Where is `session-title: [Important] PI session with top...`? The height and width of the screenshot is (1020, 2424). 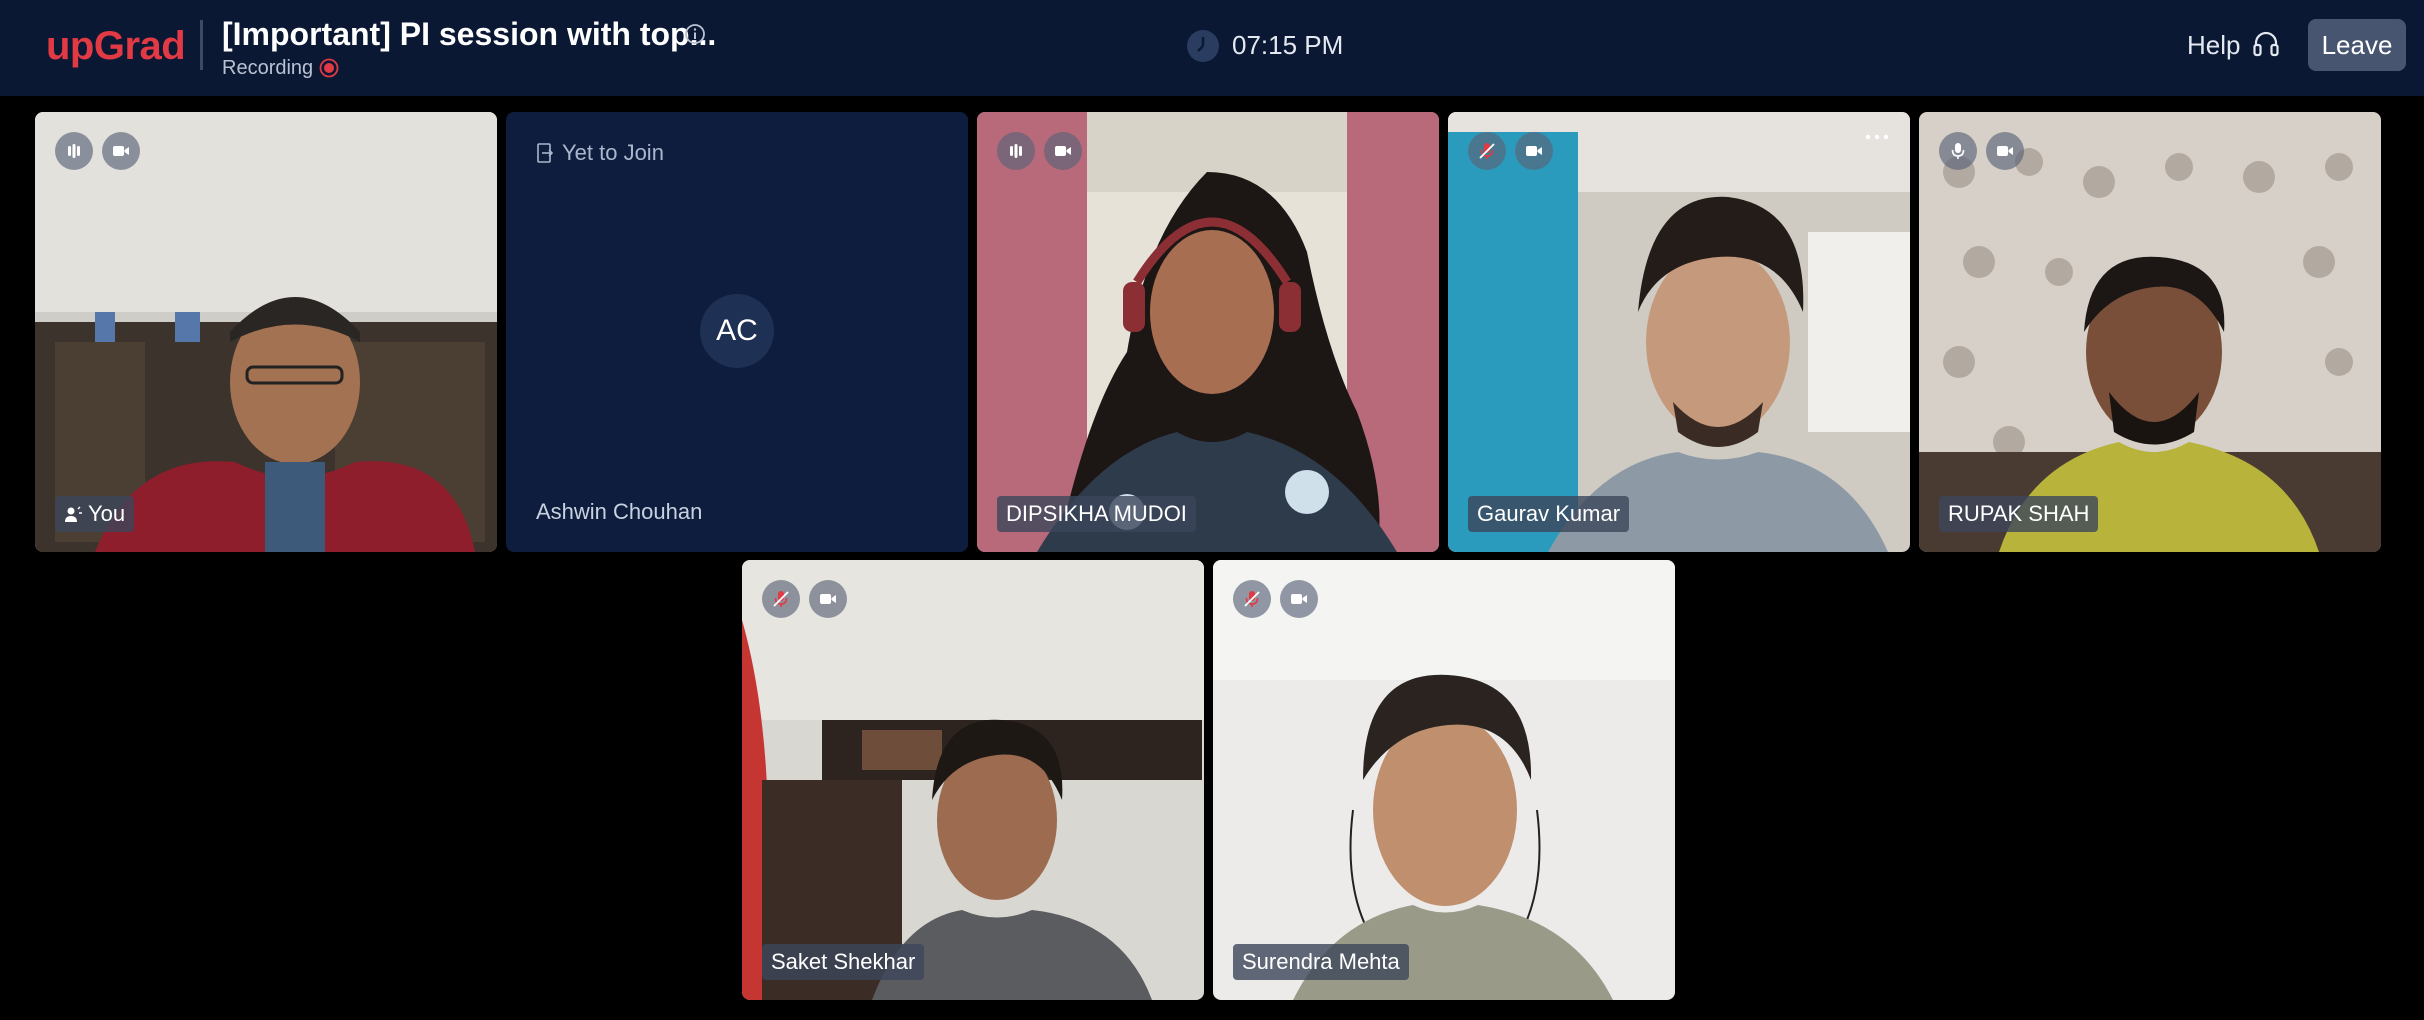
session-title: [Important] PI session with top... is located at coordinates (469, 34).